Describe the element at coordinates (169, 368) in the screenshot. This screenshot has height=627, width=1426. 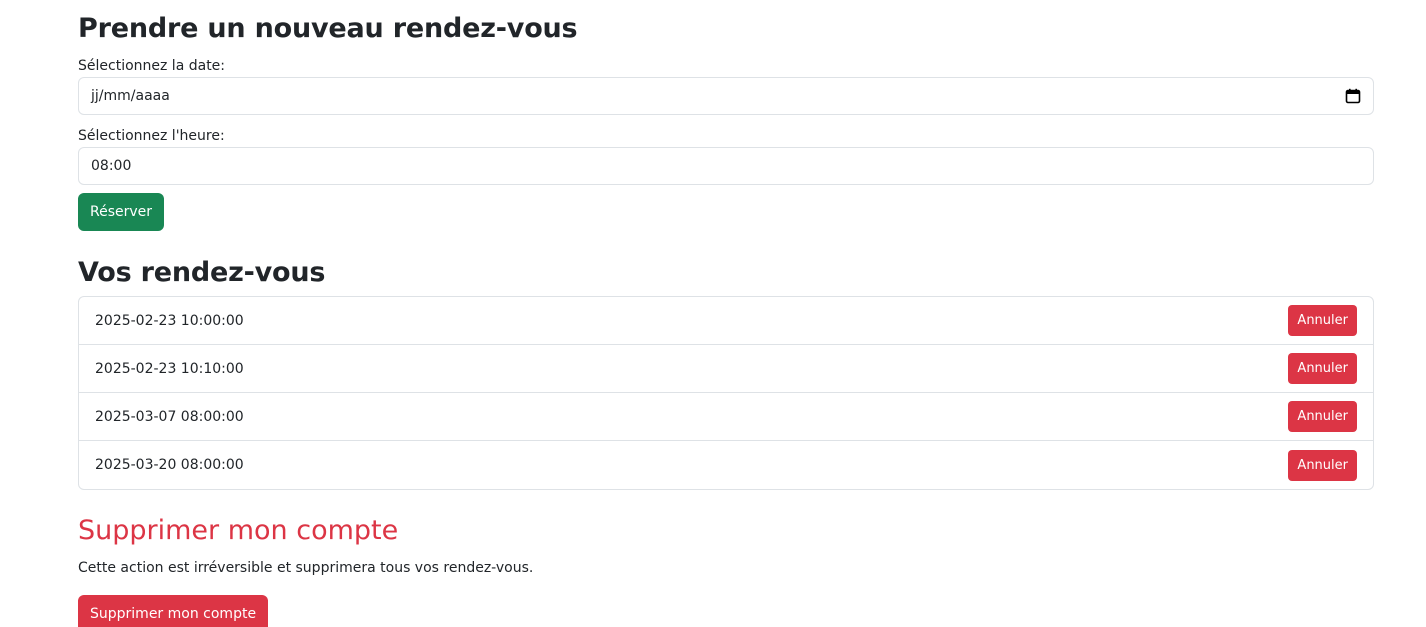
I see `appointment-datetime: 2025-02-23 10:10:00` at that location.